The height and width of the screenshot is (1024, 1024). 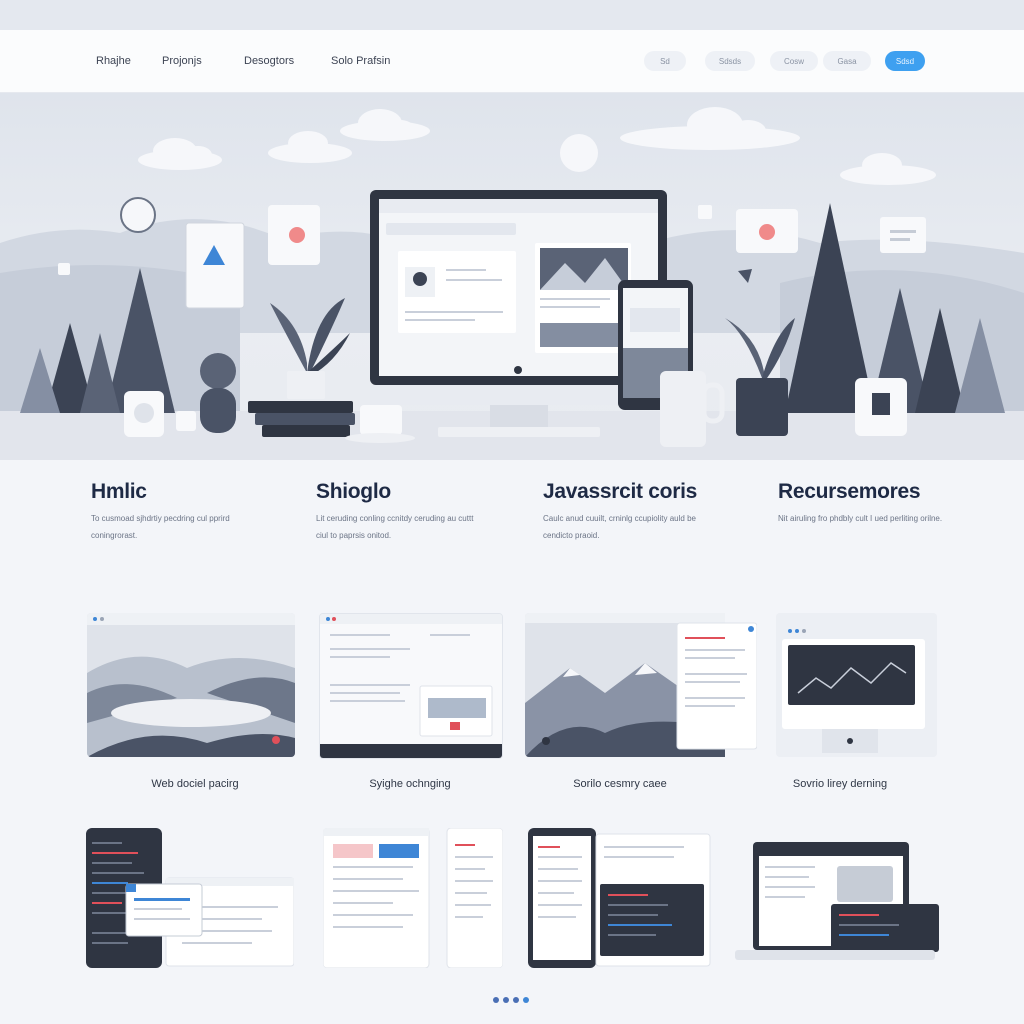 What do you see at coordinates (119, 491) in the screenshot?
I see `feature-title-1: Hmlic` at bounding box center [119, 491].